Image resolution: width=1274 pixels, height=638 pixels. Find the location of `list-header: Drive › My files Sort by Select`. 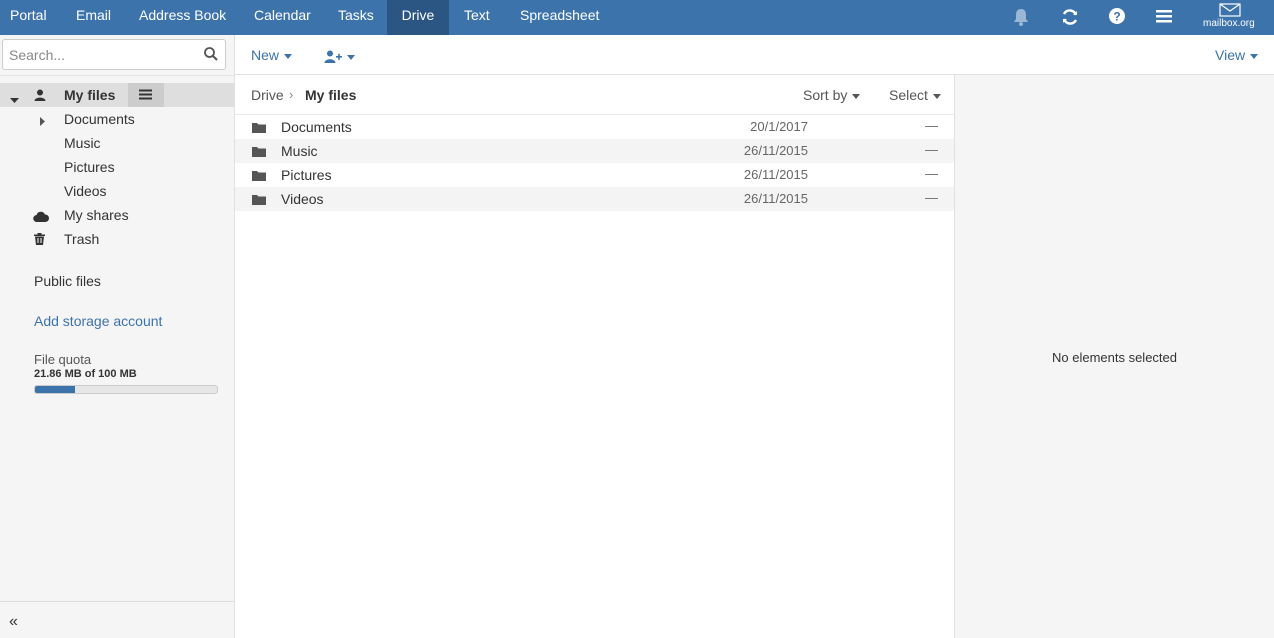

list-header: Drive › My files Sort by Select is located at coordinates (594, 95).